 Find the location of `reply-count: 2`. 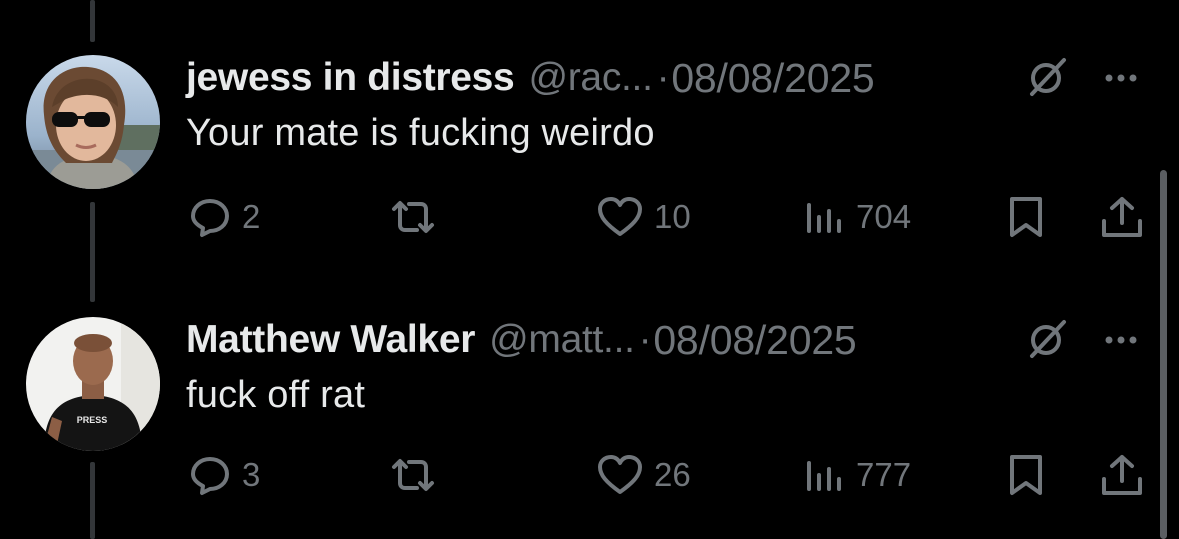

reply-count: 2 is located at coordinates (251, 216).